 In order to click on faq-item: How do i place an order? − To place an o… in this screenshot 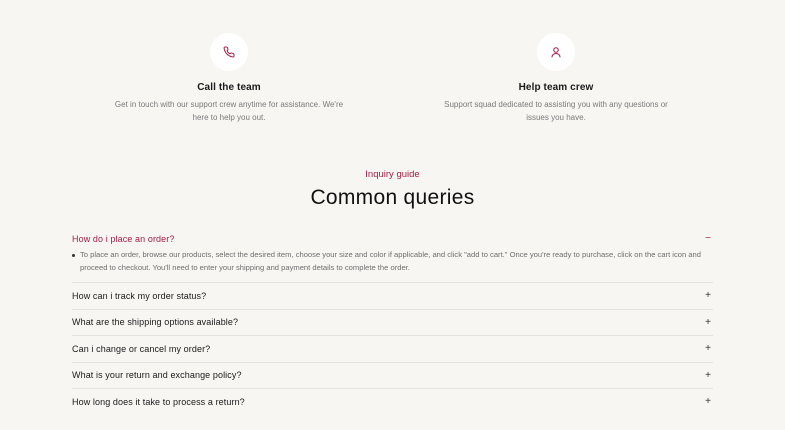, I will do `click(392, 256)`.